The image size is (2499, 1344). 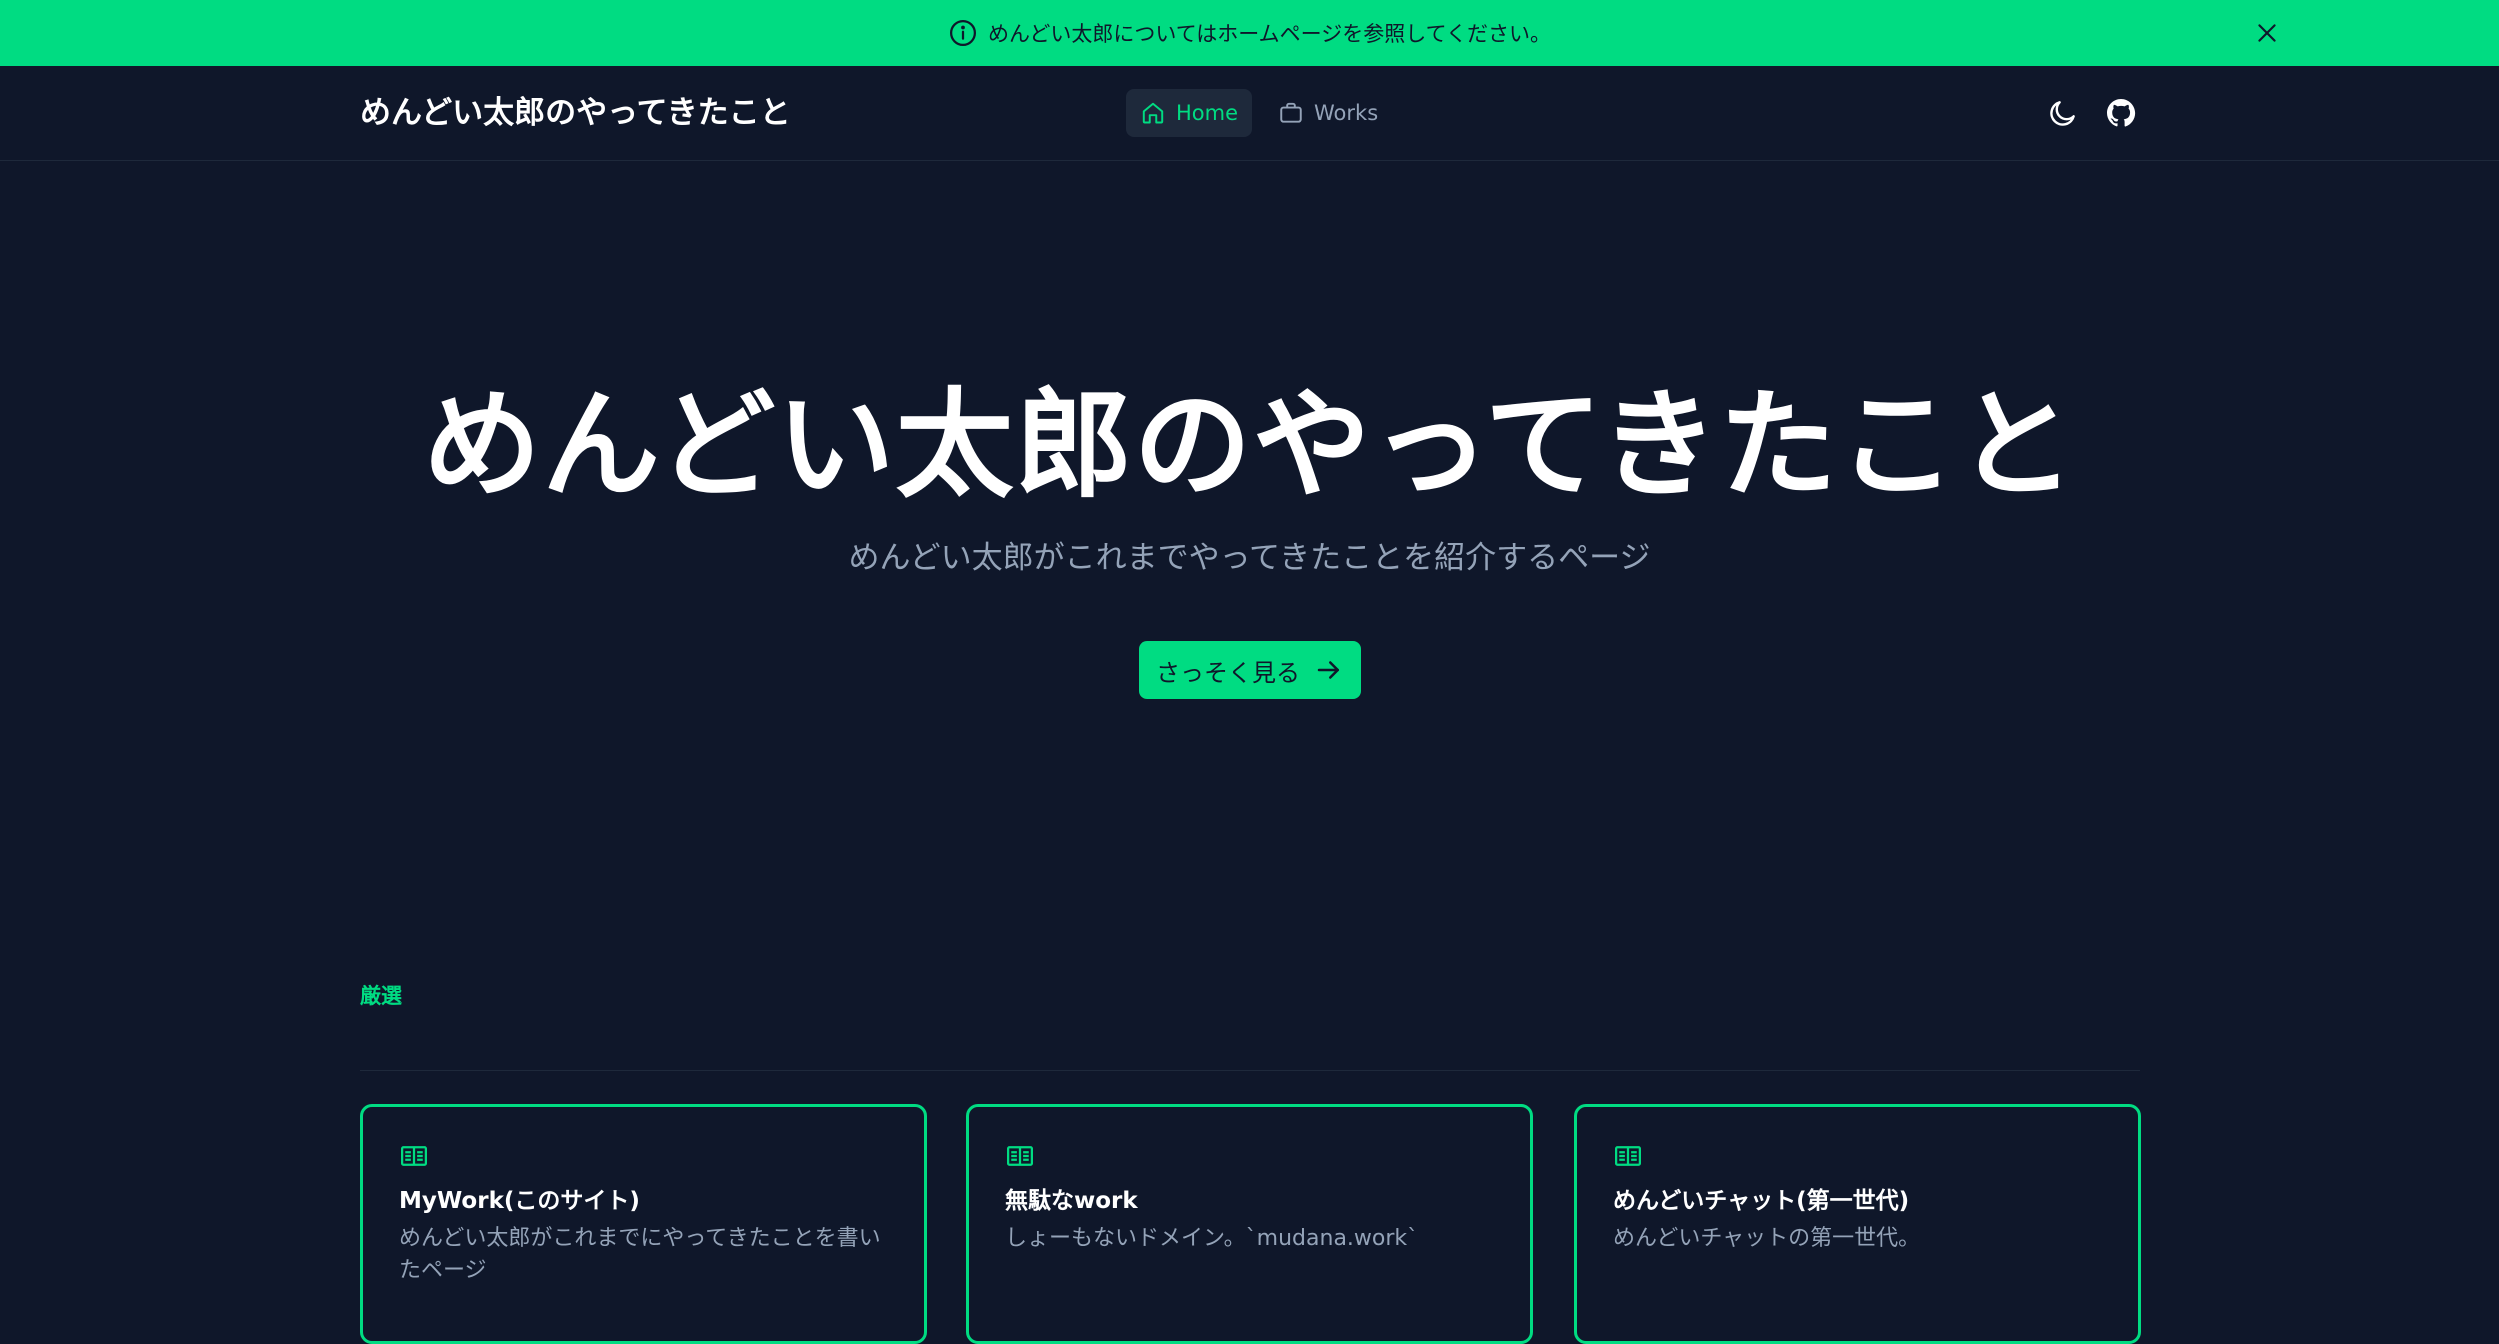 I want to click on featured-card: めんどいチャット(第一世代) めんどいチャットの第一世代。, so click(x=1857, y=1224).